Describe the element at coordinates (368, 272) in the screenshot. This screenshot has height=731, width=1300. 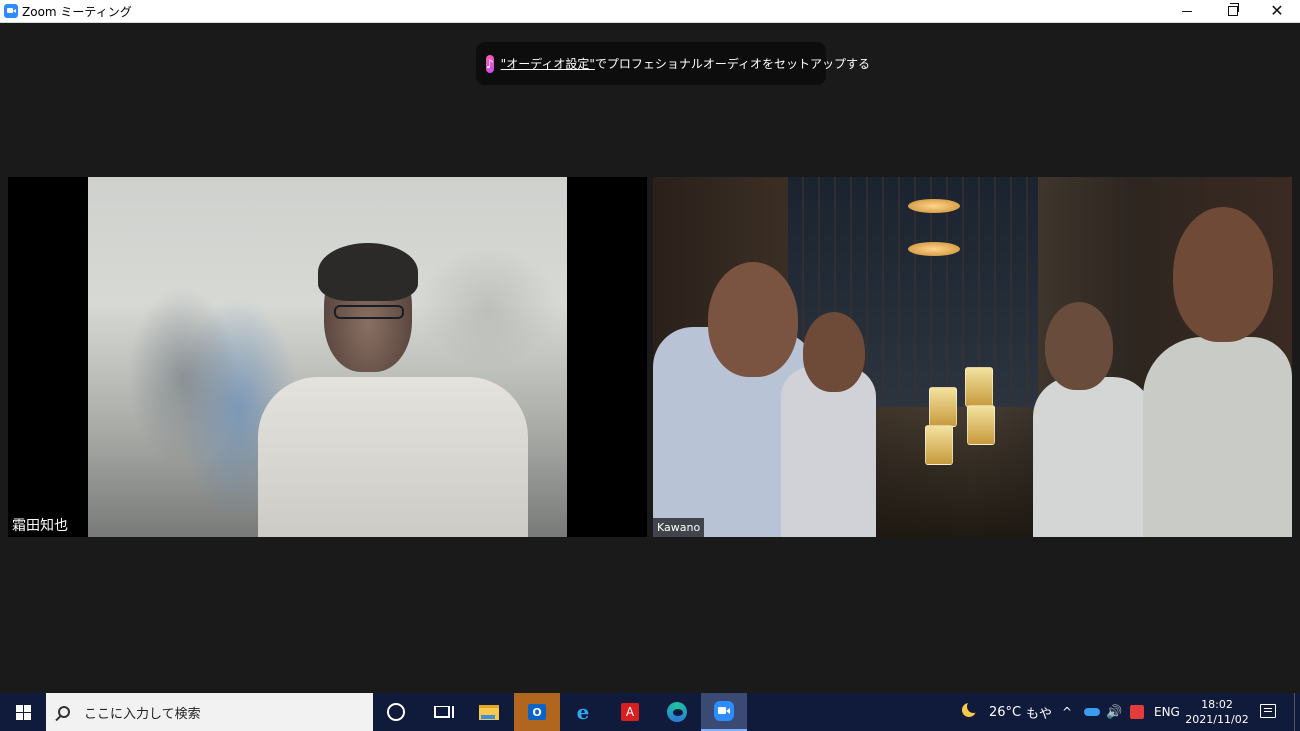
I see `person-hair` at that location.